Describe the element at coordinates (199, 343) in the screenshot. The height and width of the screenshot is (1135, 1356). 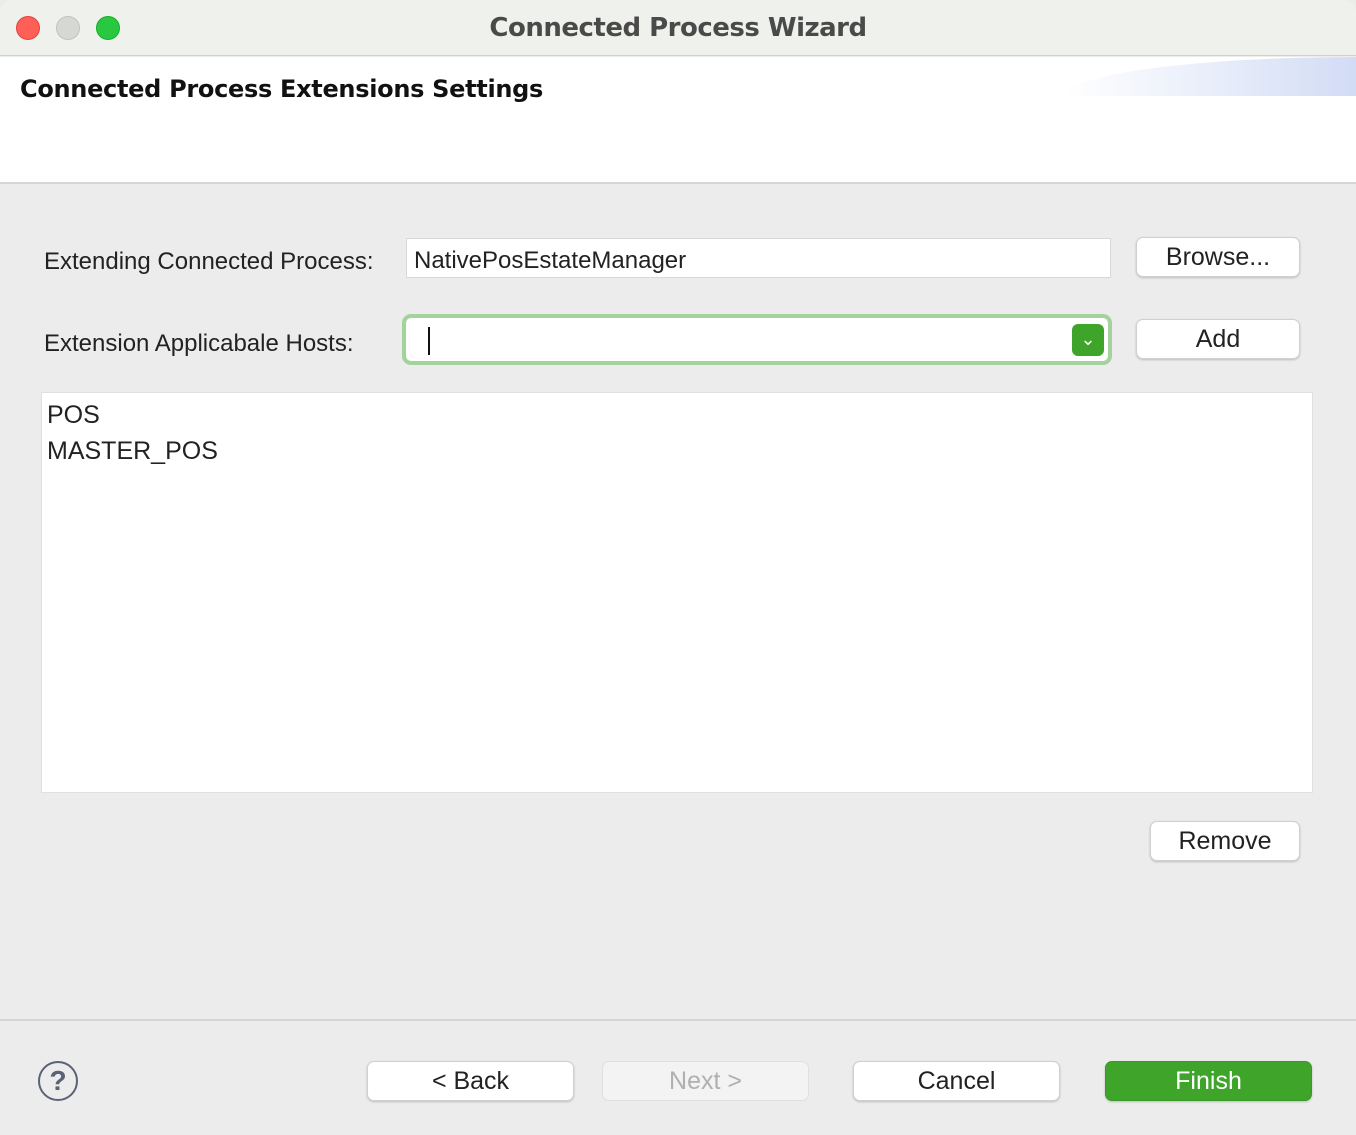
I see `hosts-label: Extension Applicabale Hosts:` at that location.